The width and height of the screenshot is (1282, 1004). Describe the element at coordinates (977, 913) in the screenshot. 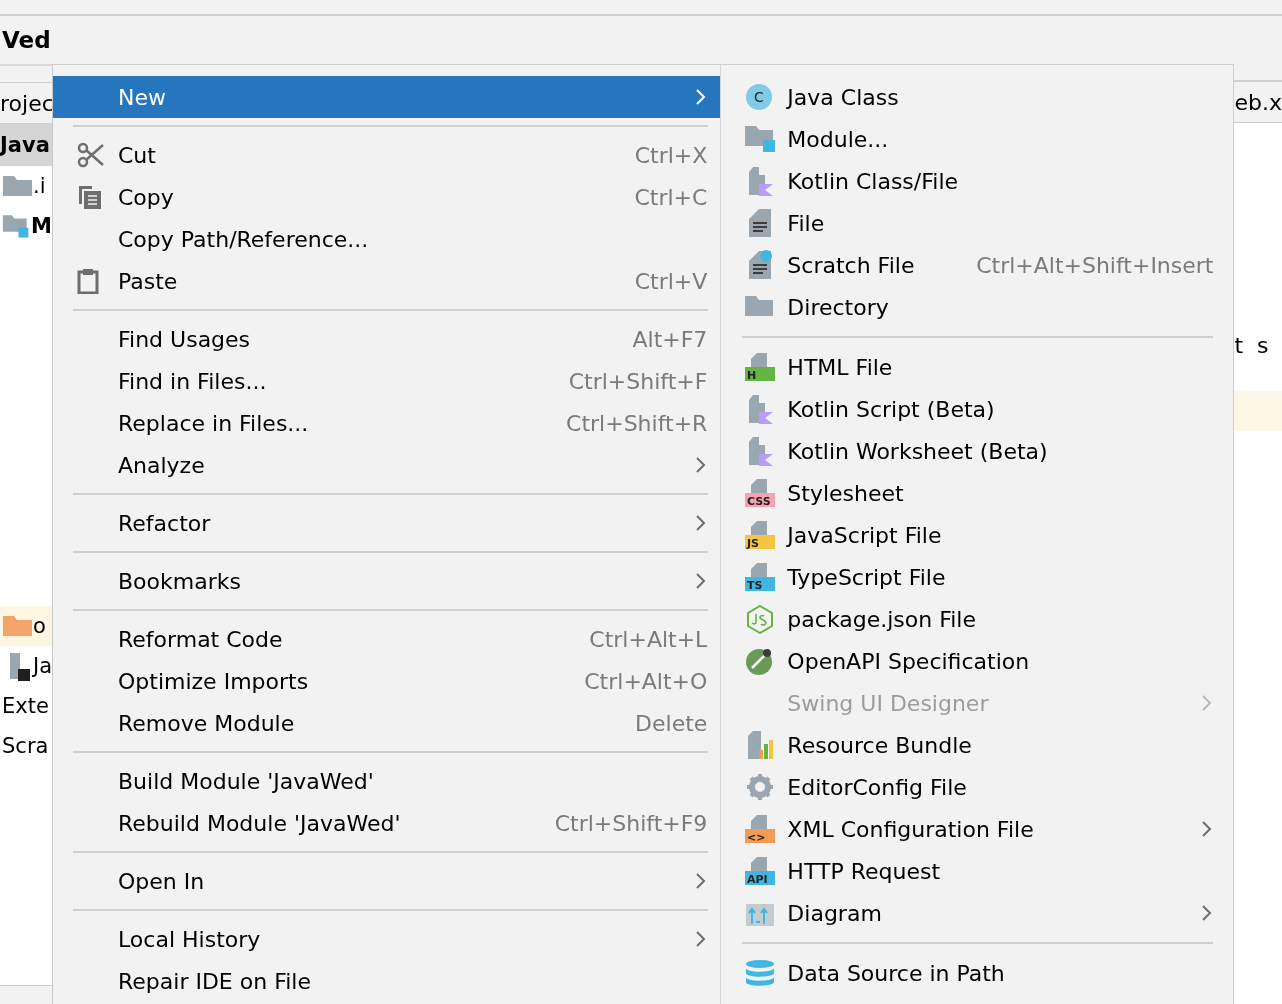

I see `menu-item: Diagram` at that location.